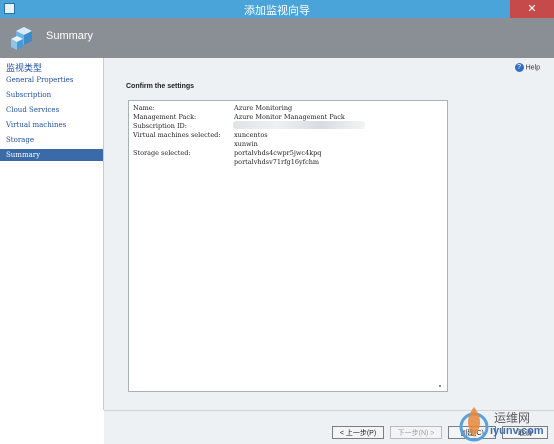  What do you see at coordinates (21, 38) in the screenshot?
I see `wizard-cubes-icon` at bounding box center [21, 38].